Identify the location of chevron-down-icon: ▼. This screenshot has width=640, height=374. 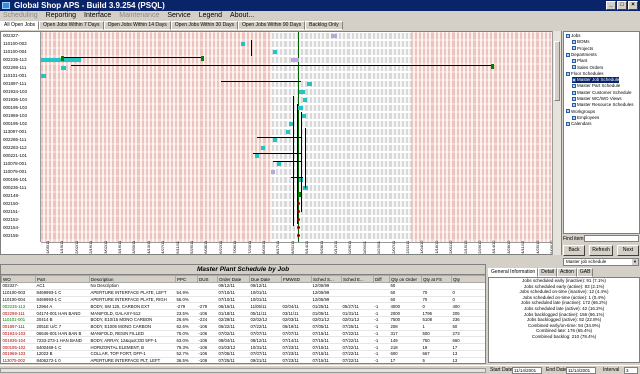
(635, 262).